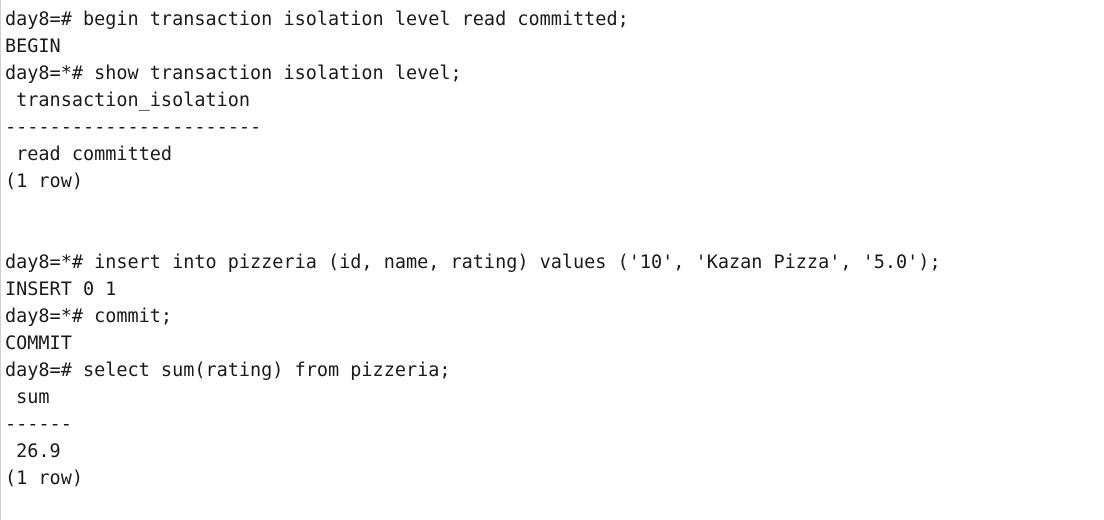 This screenshot has height=520, width=1104. Describe the element at coordinates (61, 289) in the screenshot. I see `output-insert: INSERT 0 1` at that location.